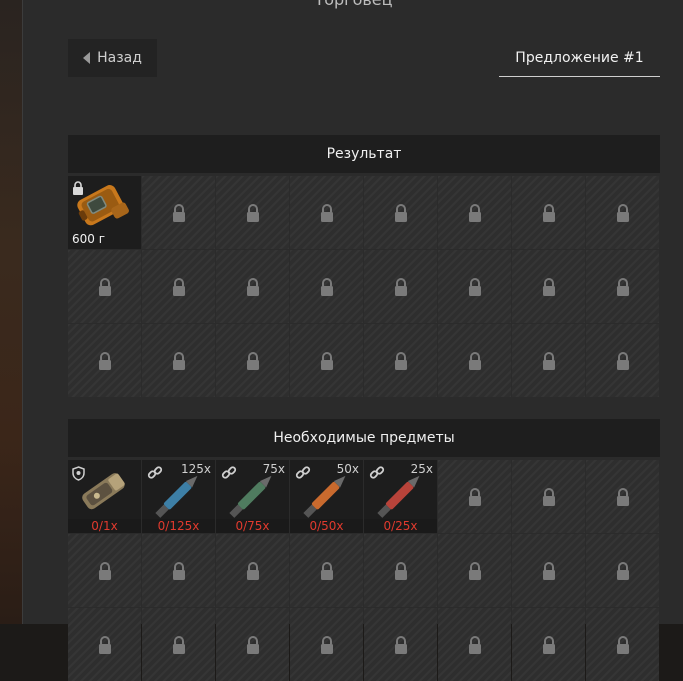 The width and height of the screenshot is (683, 681). Describe the element at coordinates (78, 473) in the screenshot. I see `shield-icon` at that location.